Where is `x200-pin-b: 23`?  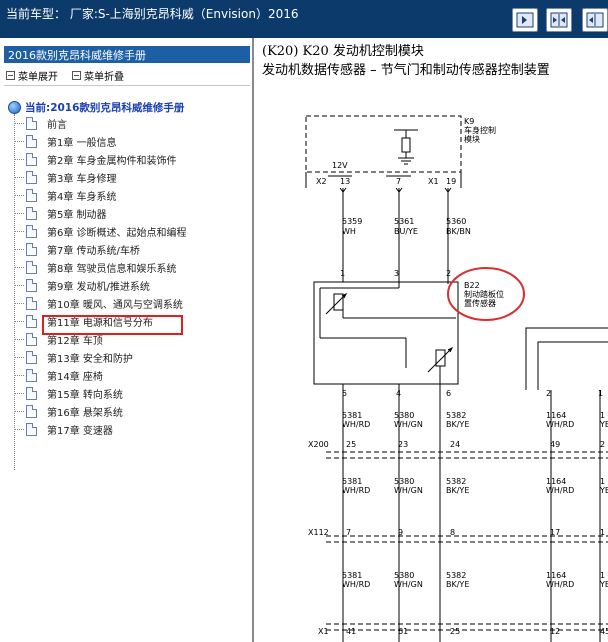 x200-pin-b: 23 is located at coordinates (403, 444).